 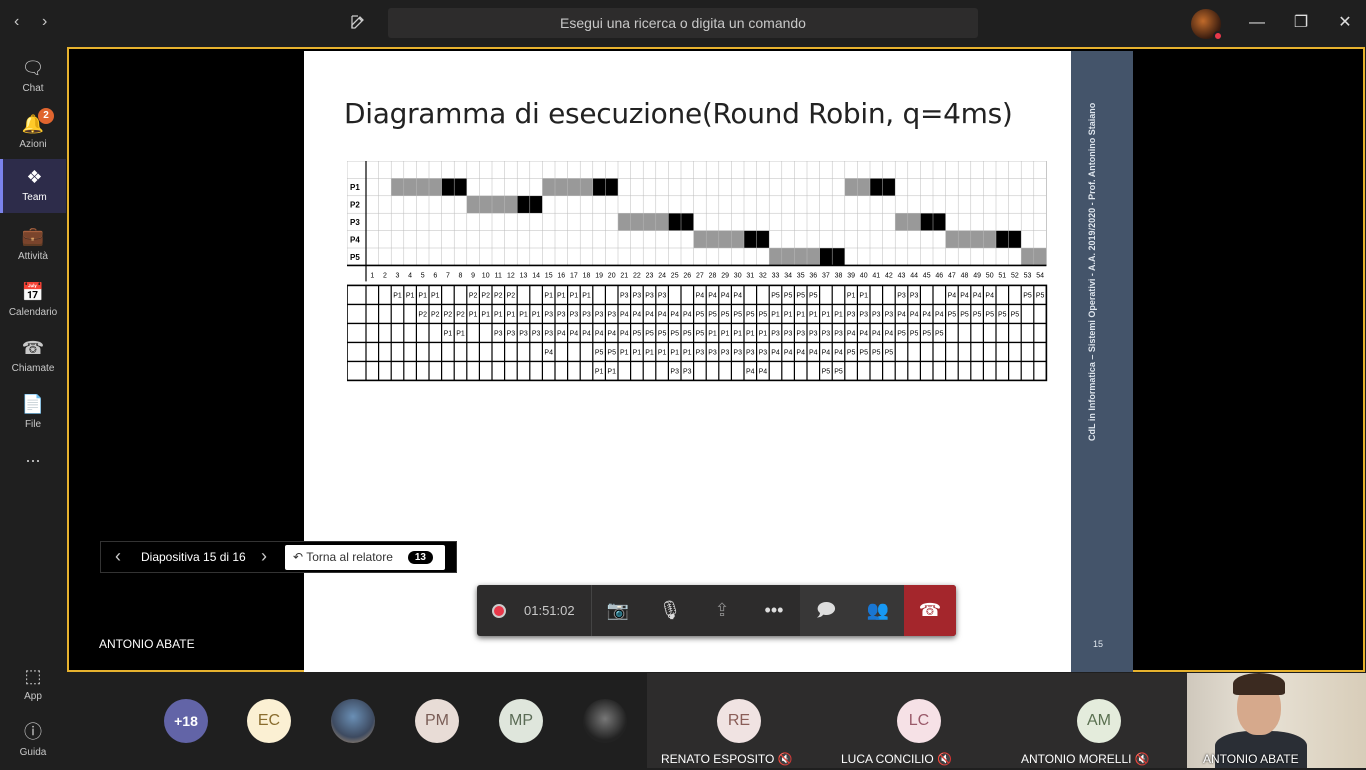 I want to click on rail-item-chat: 🗨 Chat, so click(x=33, y=78).